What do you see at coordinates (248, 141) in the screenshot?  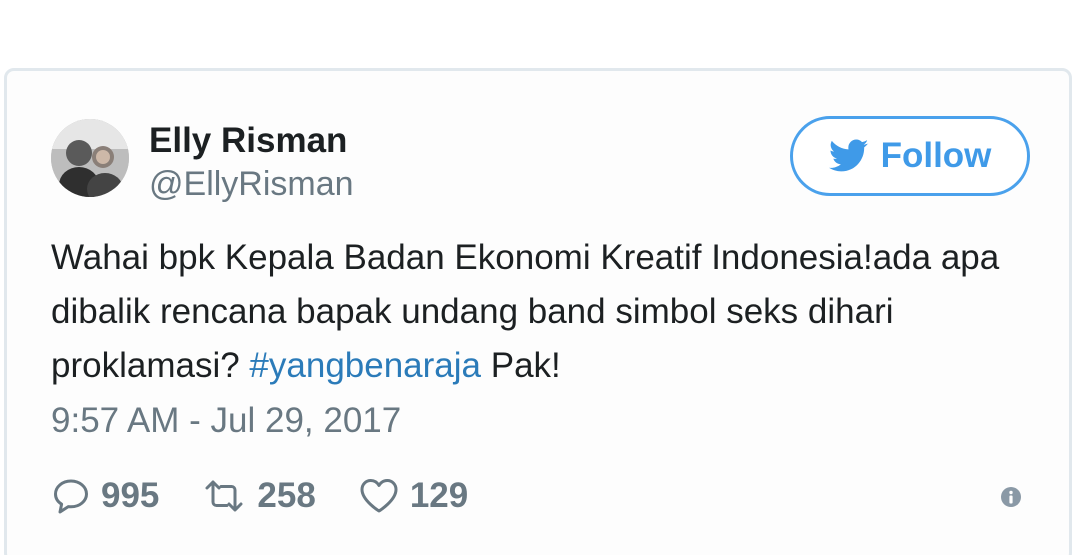 I see `author-display-name: Elly Risman` at bounding box center [248, 141].